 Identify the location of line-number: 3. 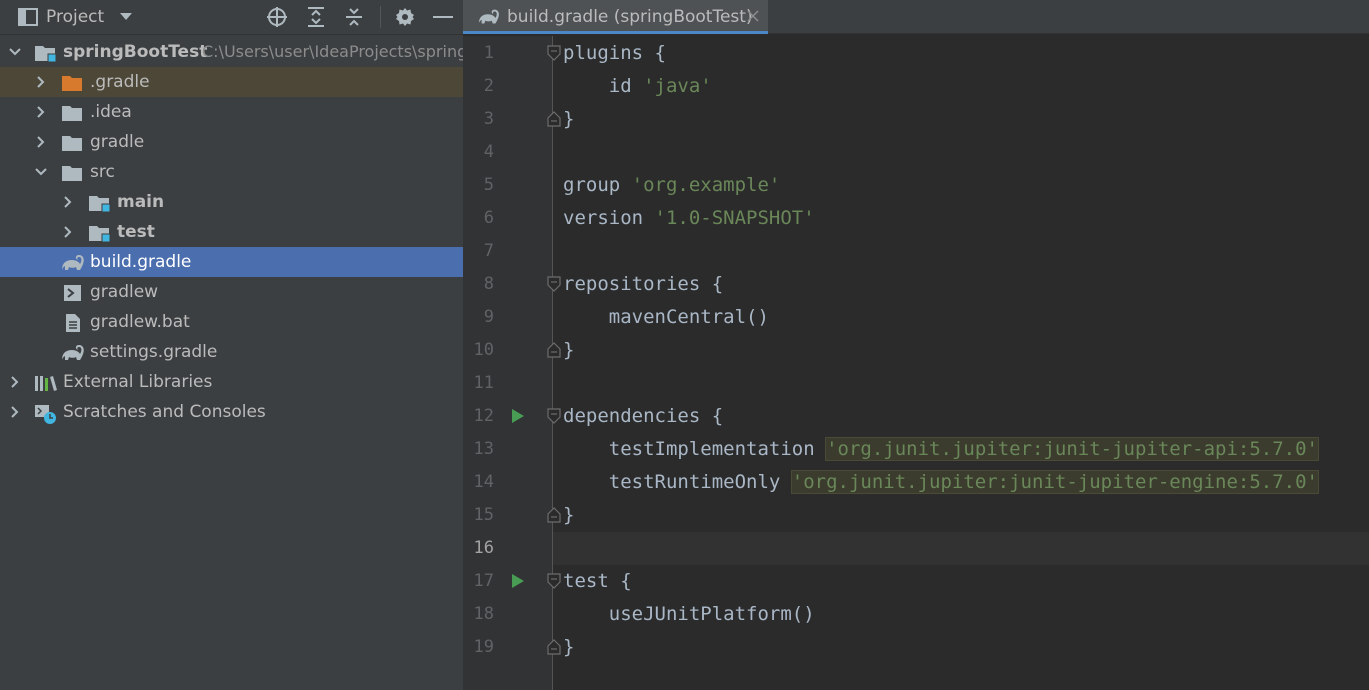
(488, 119).